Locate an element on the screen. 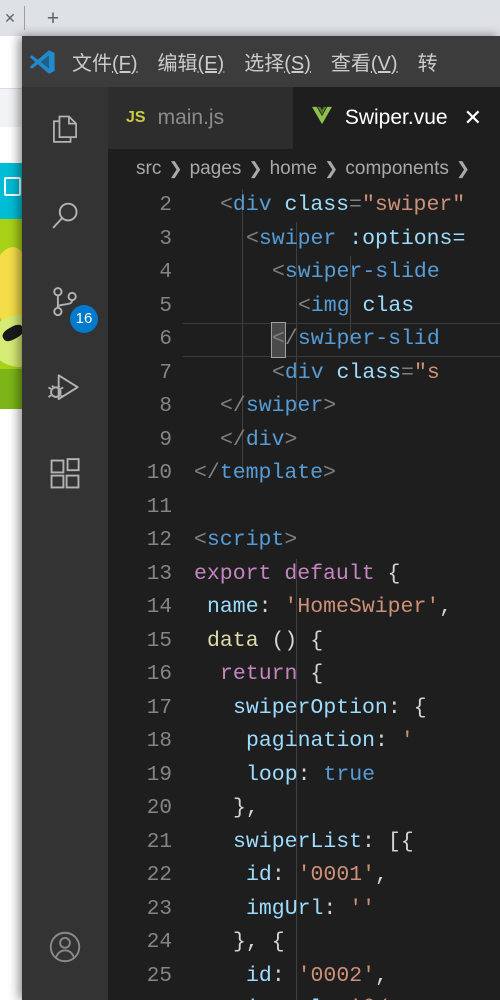 Image resolution: width=500 pixels, height=1000 pixels. breadcrumb-item-home: home is located at coordinates (294, 169).